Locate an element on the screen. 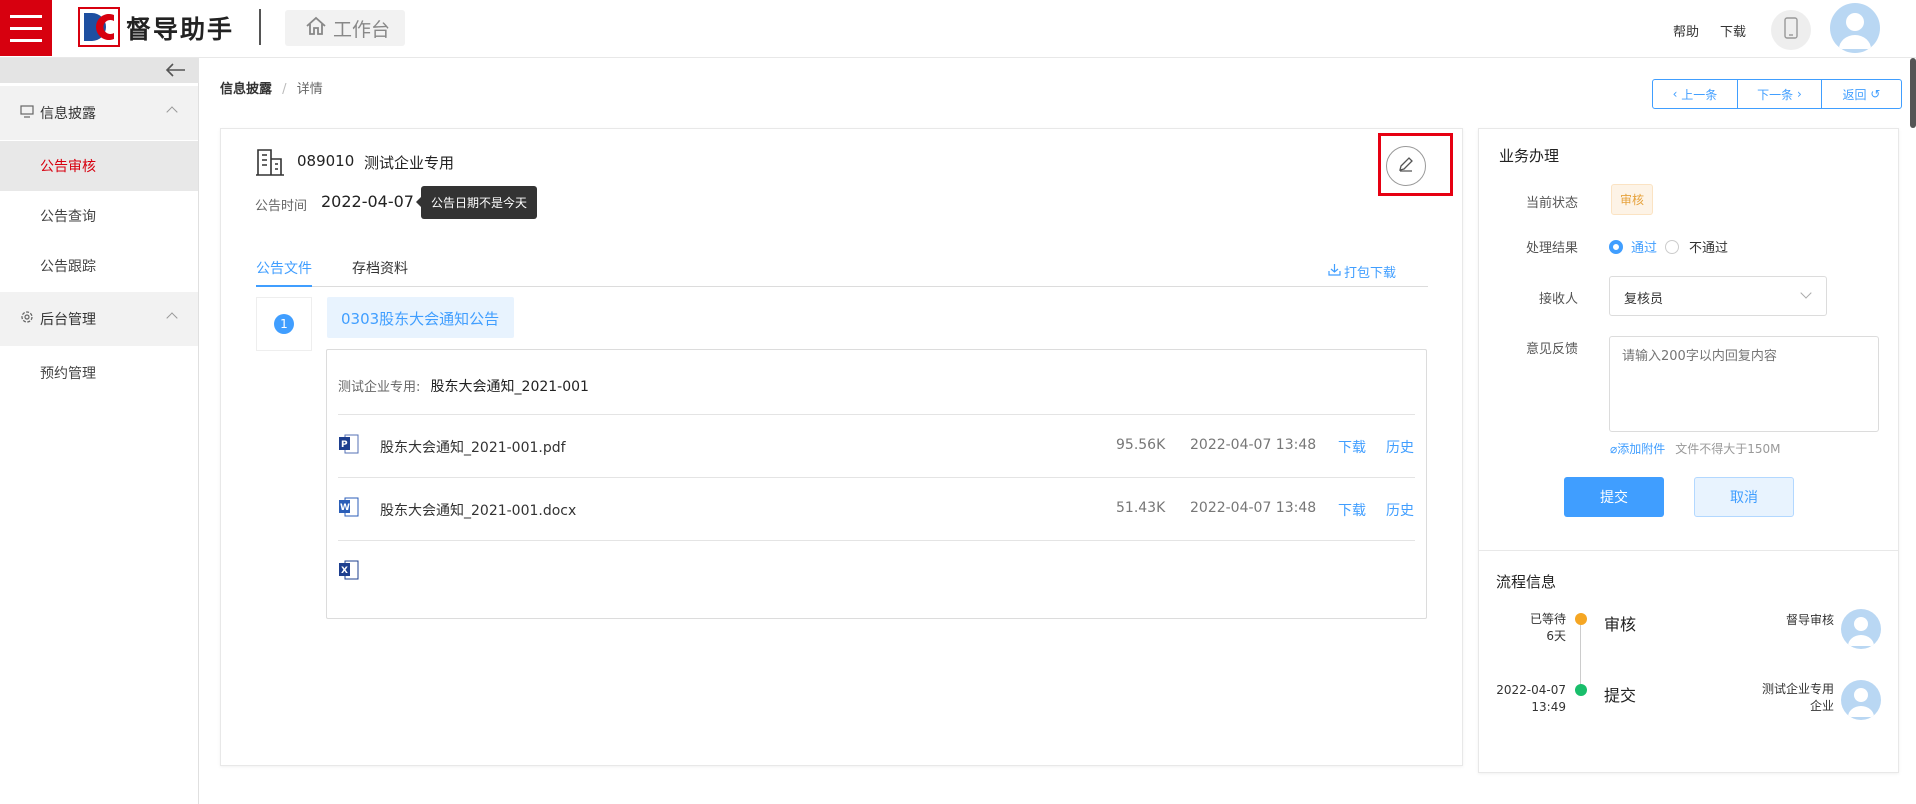 The image size is (1916, 804). pack-download-button: 打包下载 is located at coordinates (1362, 271).